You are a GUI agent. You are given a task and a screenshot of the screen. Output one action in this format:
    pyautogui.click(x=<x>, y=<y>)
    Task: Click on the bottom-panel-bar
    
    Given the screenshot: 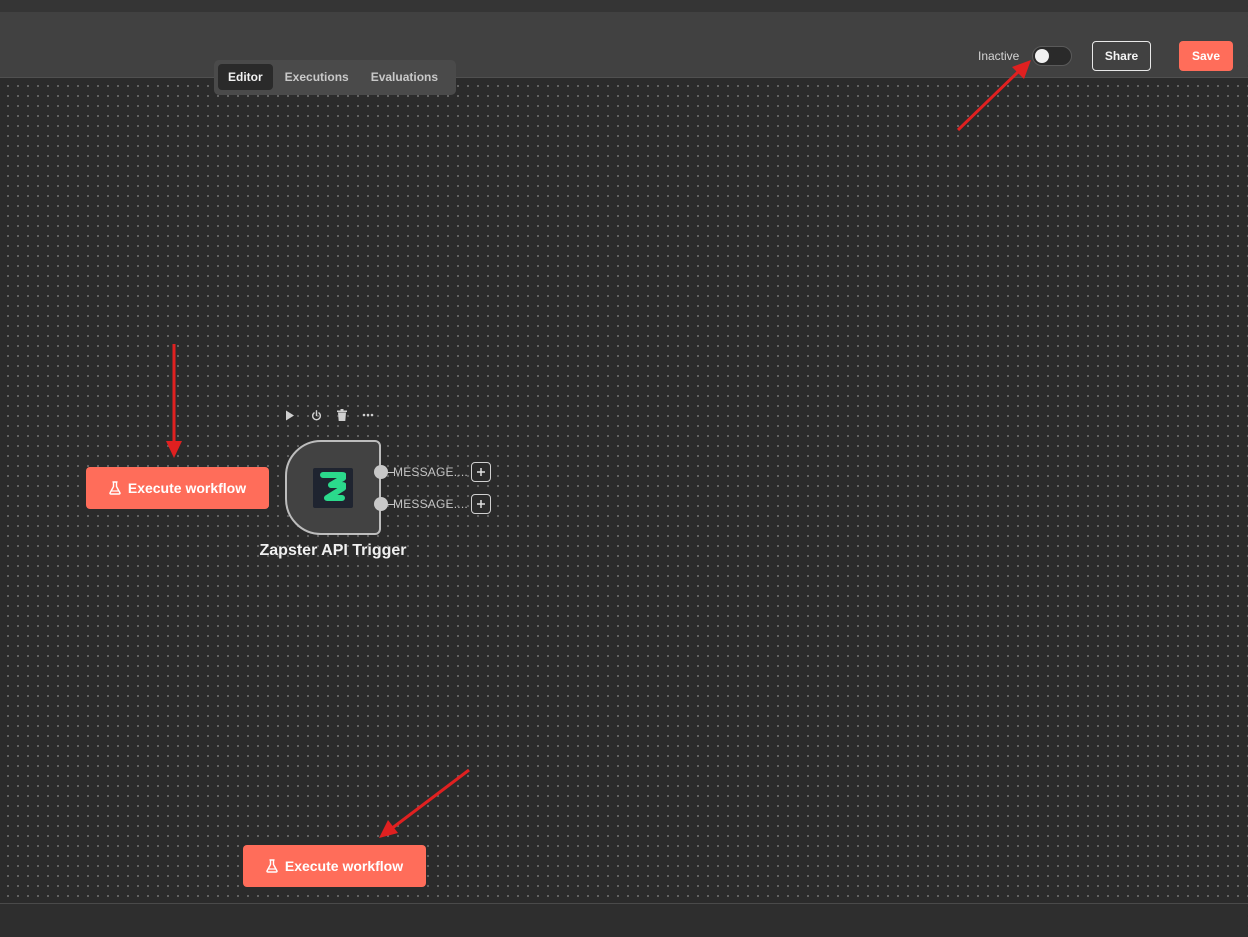 What is the action you would take?
    pyautogui.click(x=624, y=920)
    